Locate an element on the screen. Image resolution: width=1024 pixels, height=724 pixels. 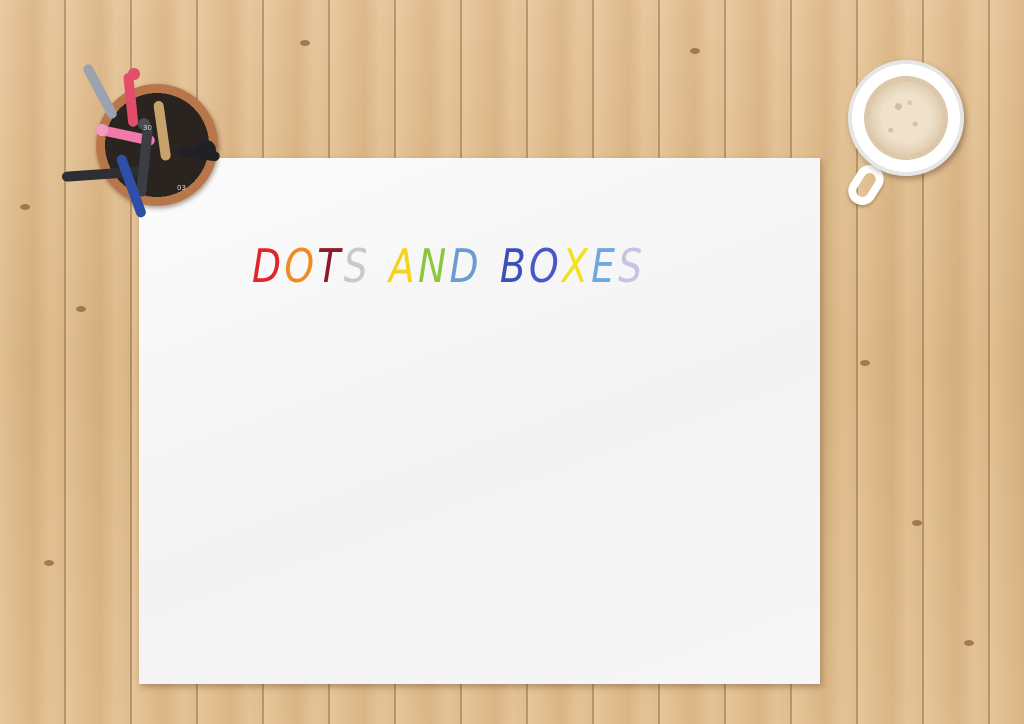
marker-cap-icon is located at coordinates (102, 130).